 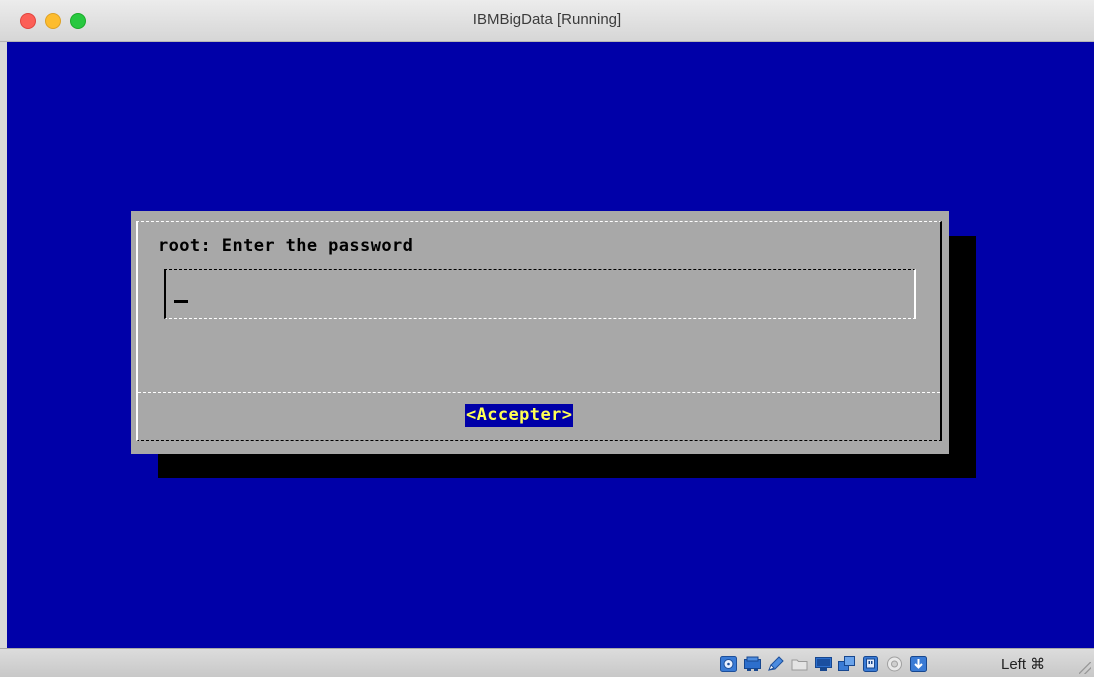 What do you see at coordinates (894, 664) in the screenshot?
I see `recording-icon` at bounding box center [894, 664].